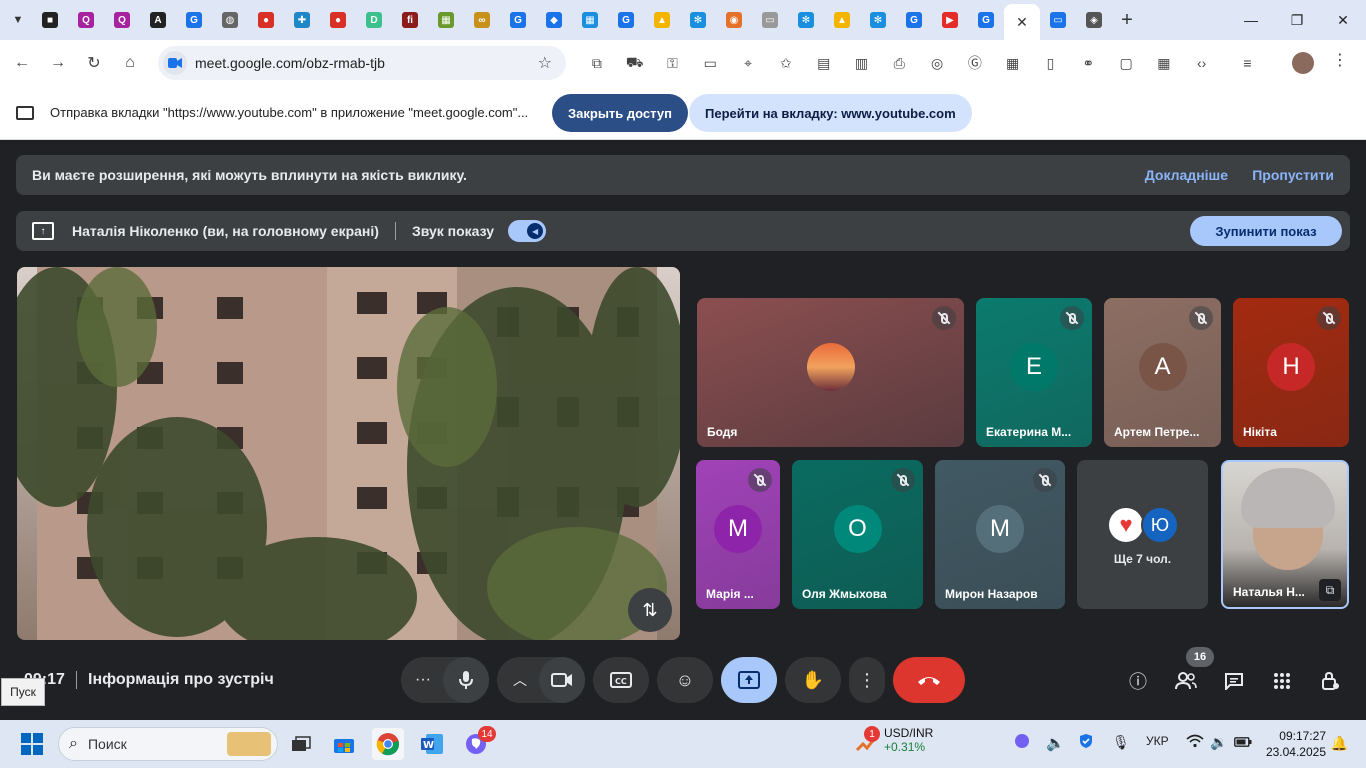 This screenshot has width=1366, height=768. I want to click on car-icon: ⛟, so click(635, 63).